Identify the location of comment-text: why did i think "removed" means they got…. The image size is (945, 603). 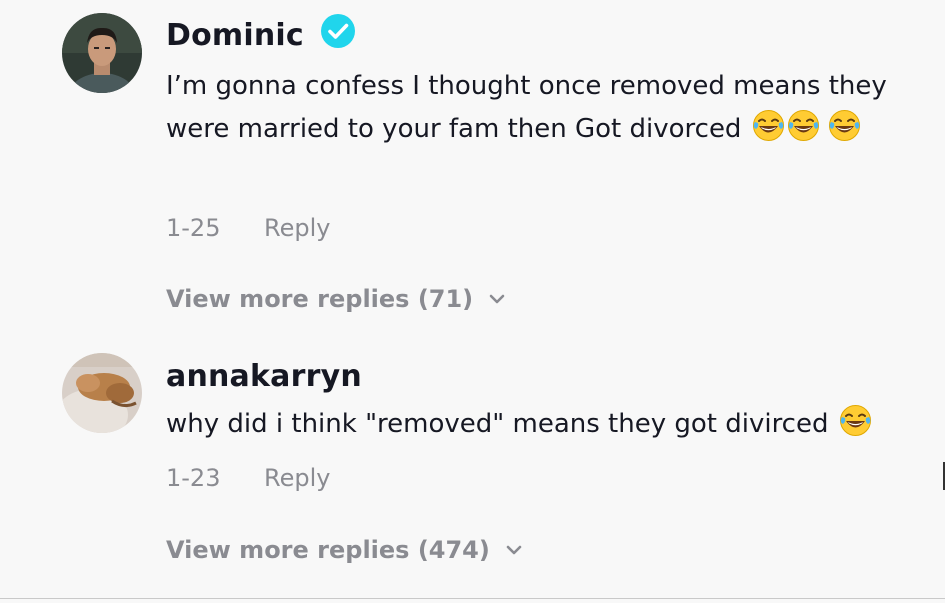
(546, 424).